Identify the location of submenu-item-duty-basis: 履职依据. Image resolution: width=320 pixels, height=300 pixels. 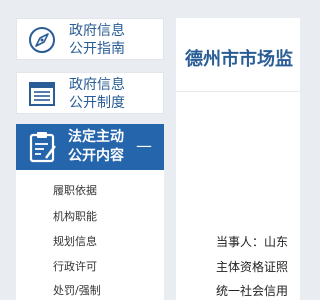
(75, 190).